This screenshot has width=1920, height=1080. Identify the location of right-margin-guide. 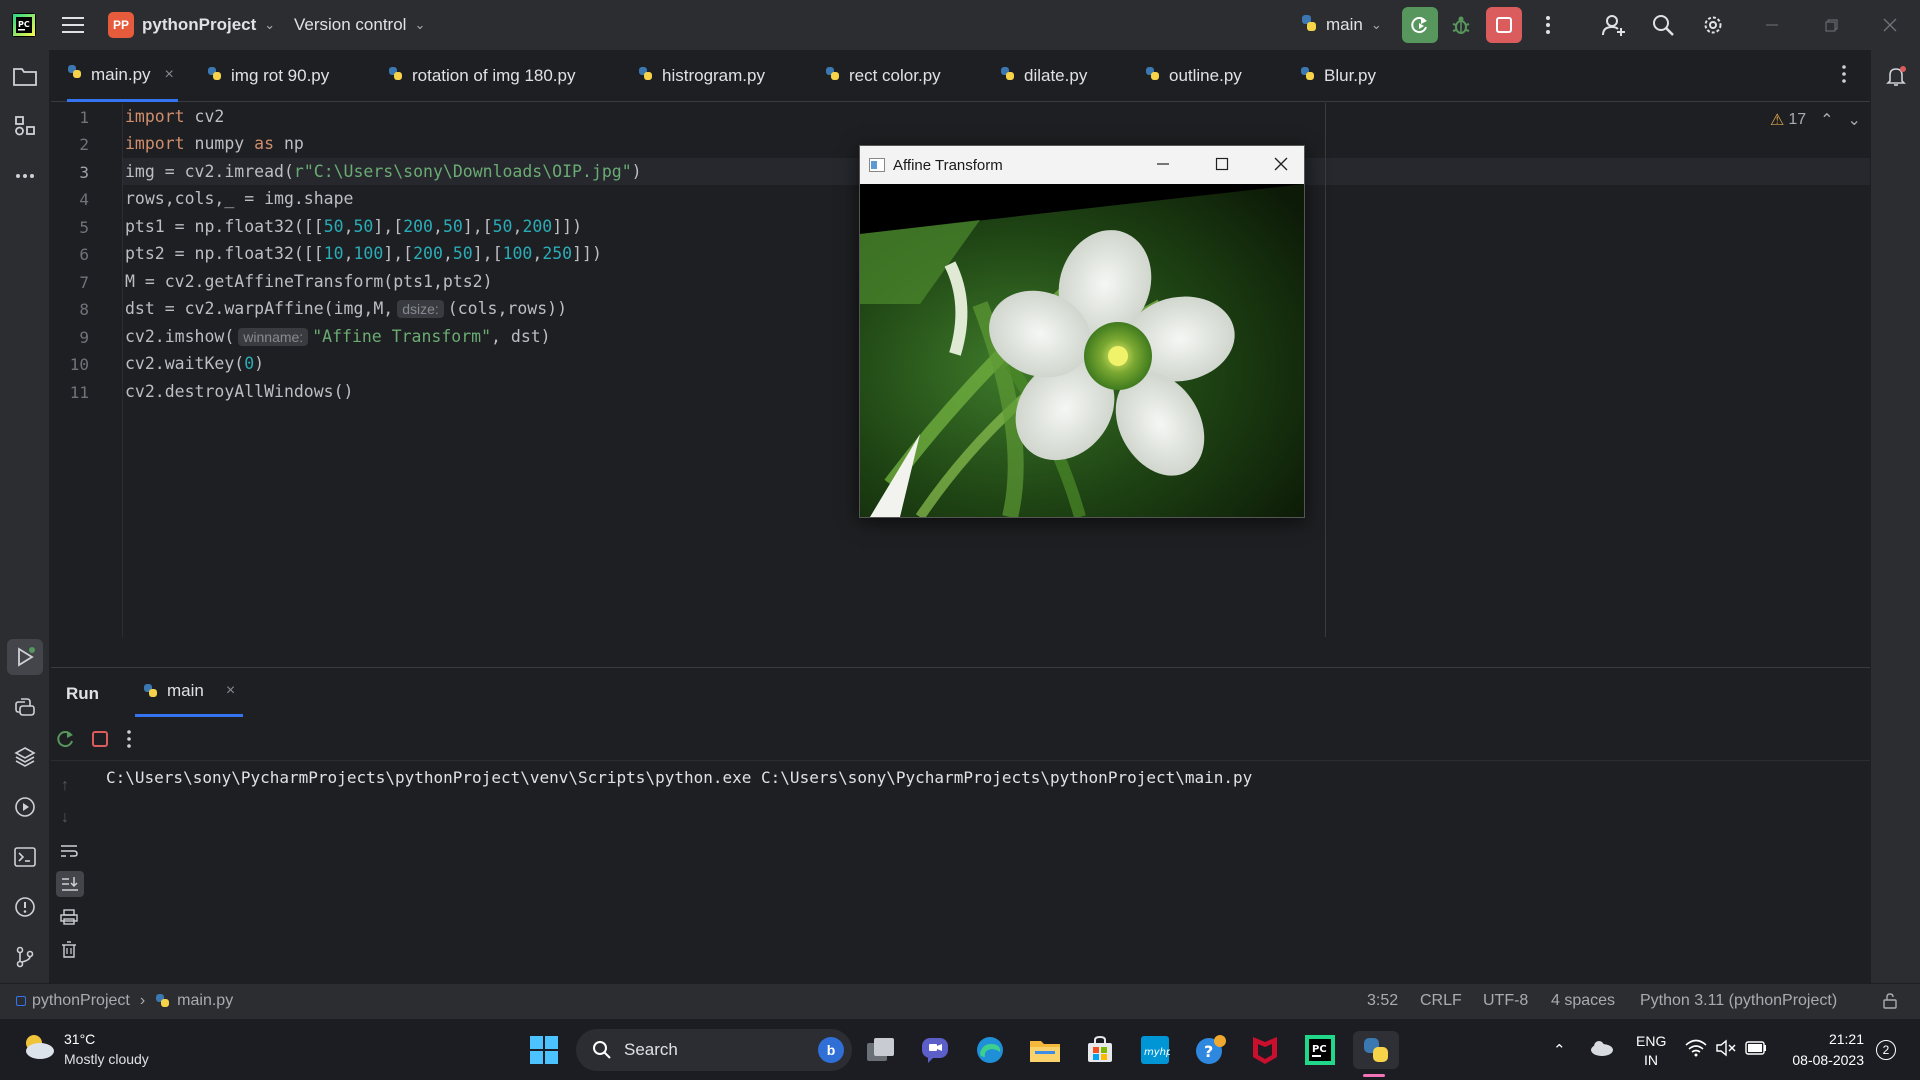
(1325, 370).